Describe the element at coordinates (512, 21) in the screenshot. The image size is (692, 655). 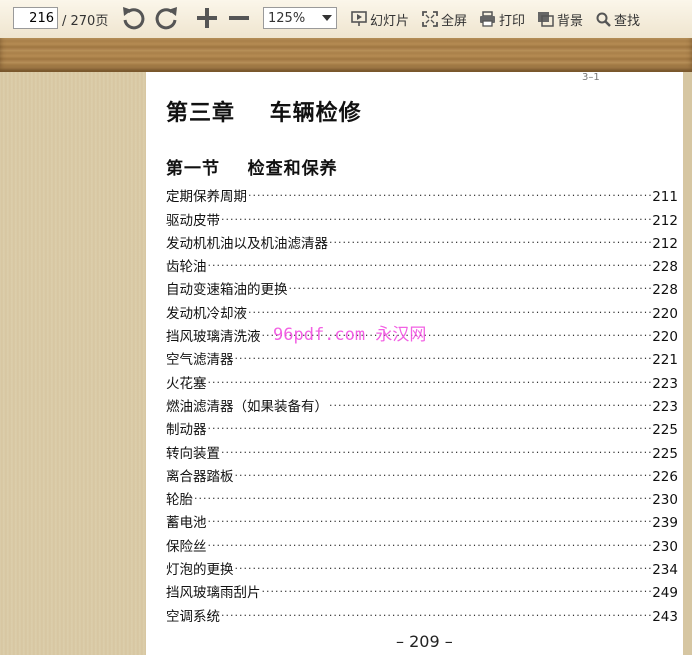
I see `print-label: 打印` at that location.